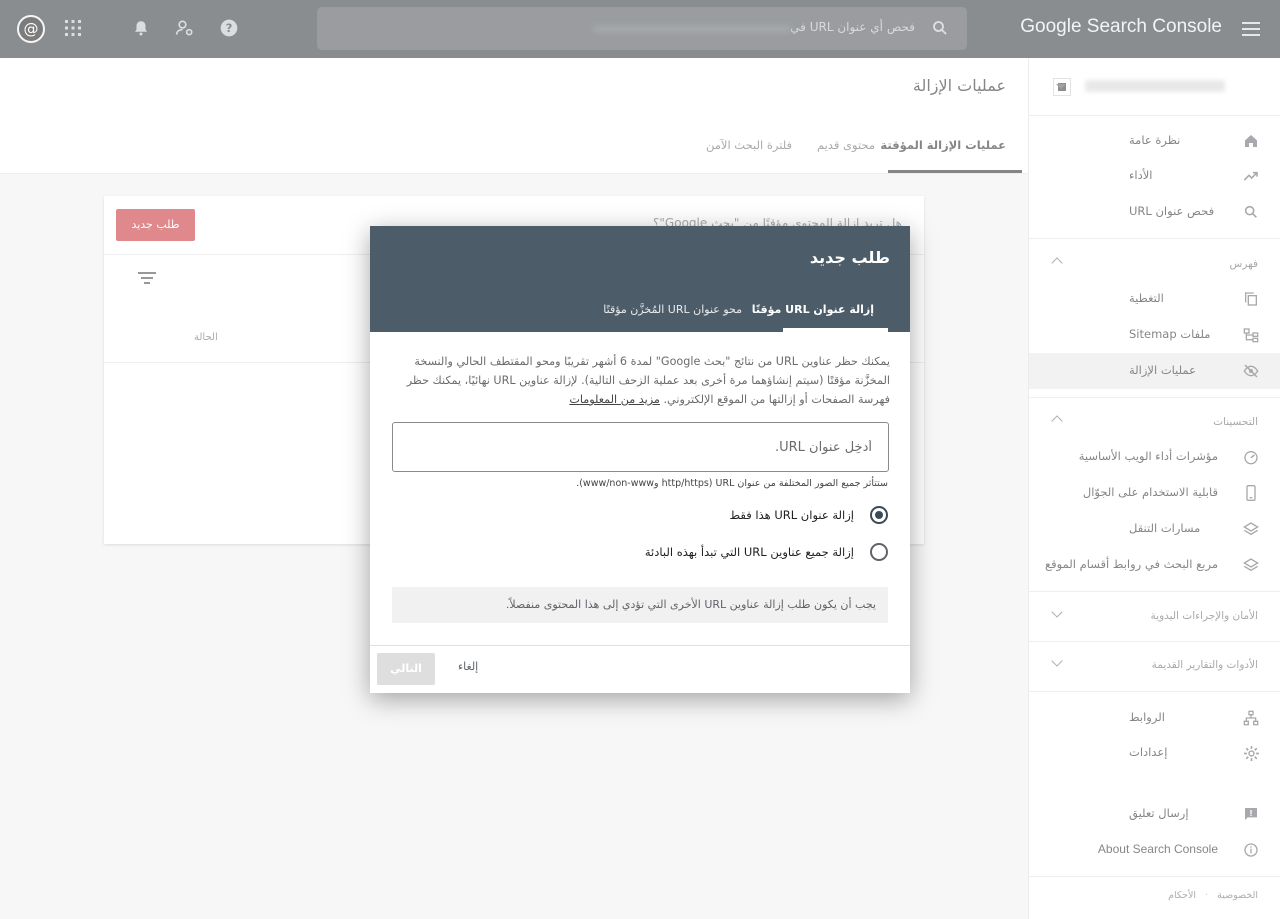 The image size is (1280, 919). Describe the element at coordinates (614, 399) in the screenshot. I see `learn-more-link: مزيد من المعلومات` at that location.